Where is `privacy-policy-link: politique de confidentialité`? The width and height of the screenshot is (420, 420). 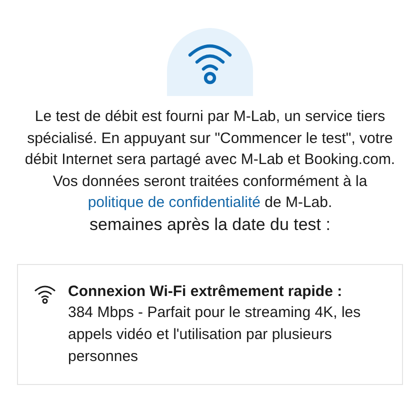
privacy-policy-link: politique de confidentialité is located at coordinates (174, 202).